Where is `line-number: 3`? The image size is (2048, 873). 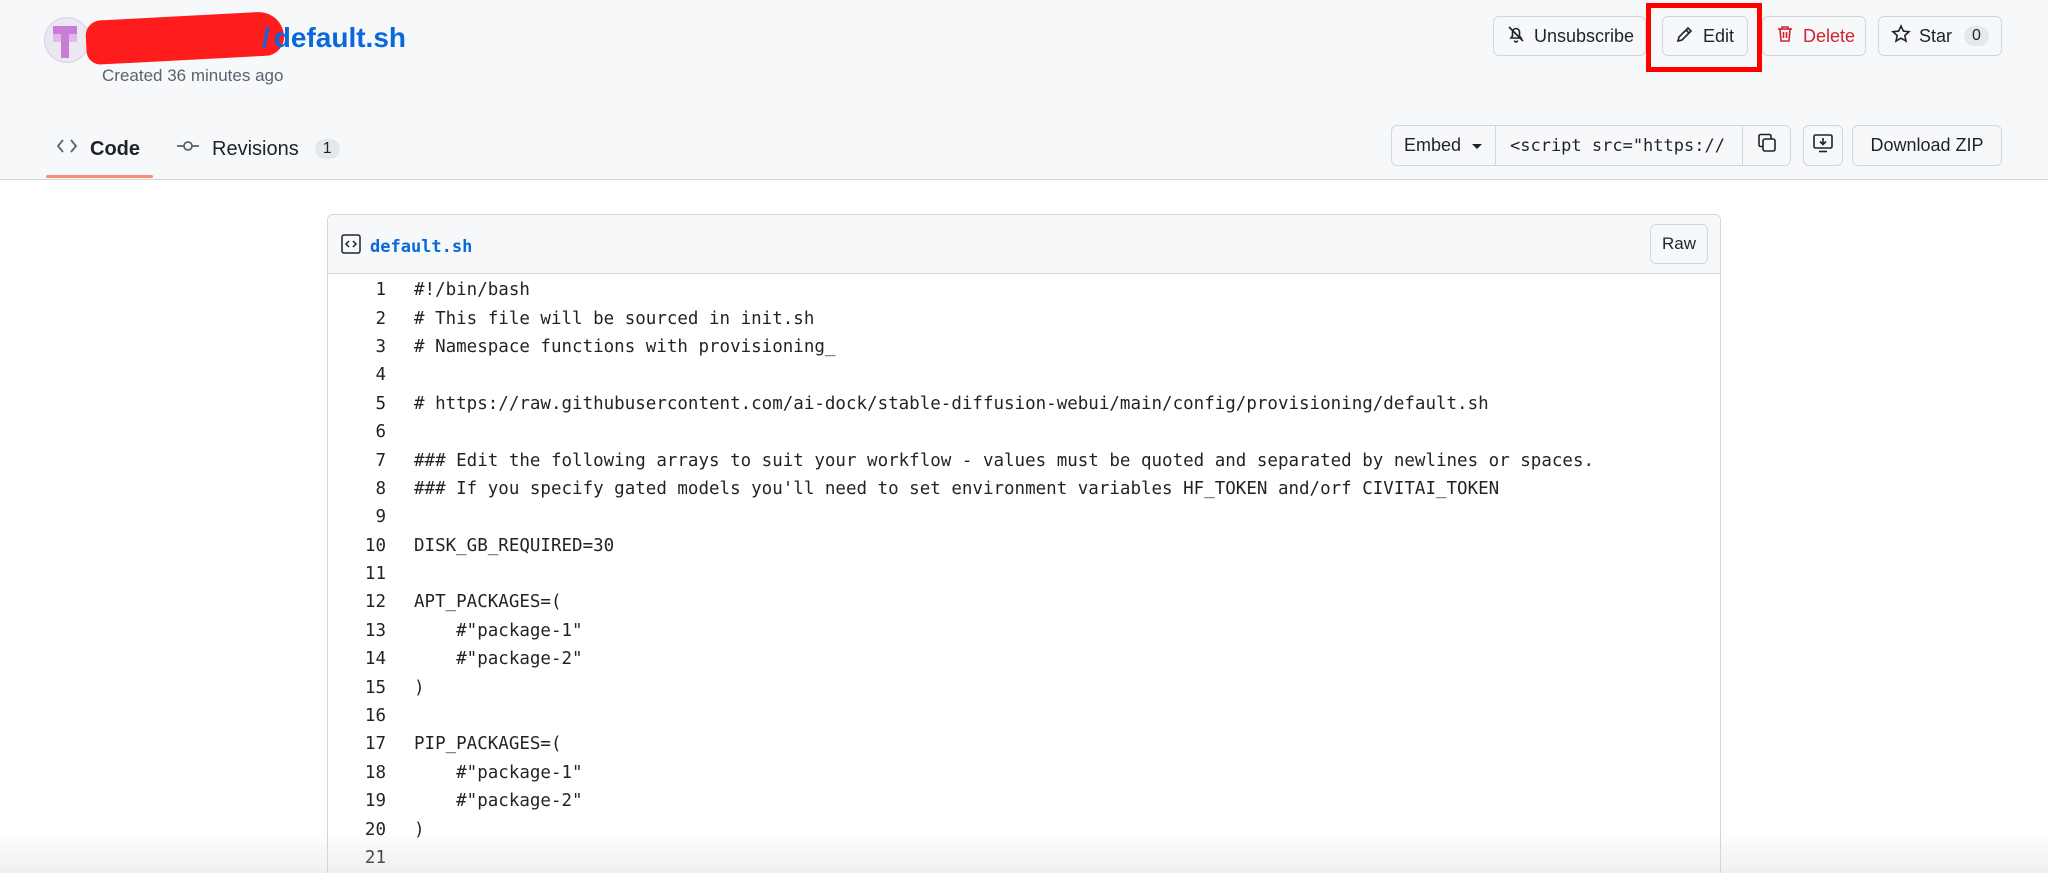
line-number: 3 is located at coordinates (357, 347).